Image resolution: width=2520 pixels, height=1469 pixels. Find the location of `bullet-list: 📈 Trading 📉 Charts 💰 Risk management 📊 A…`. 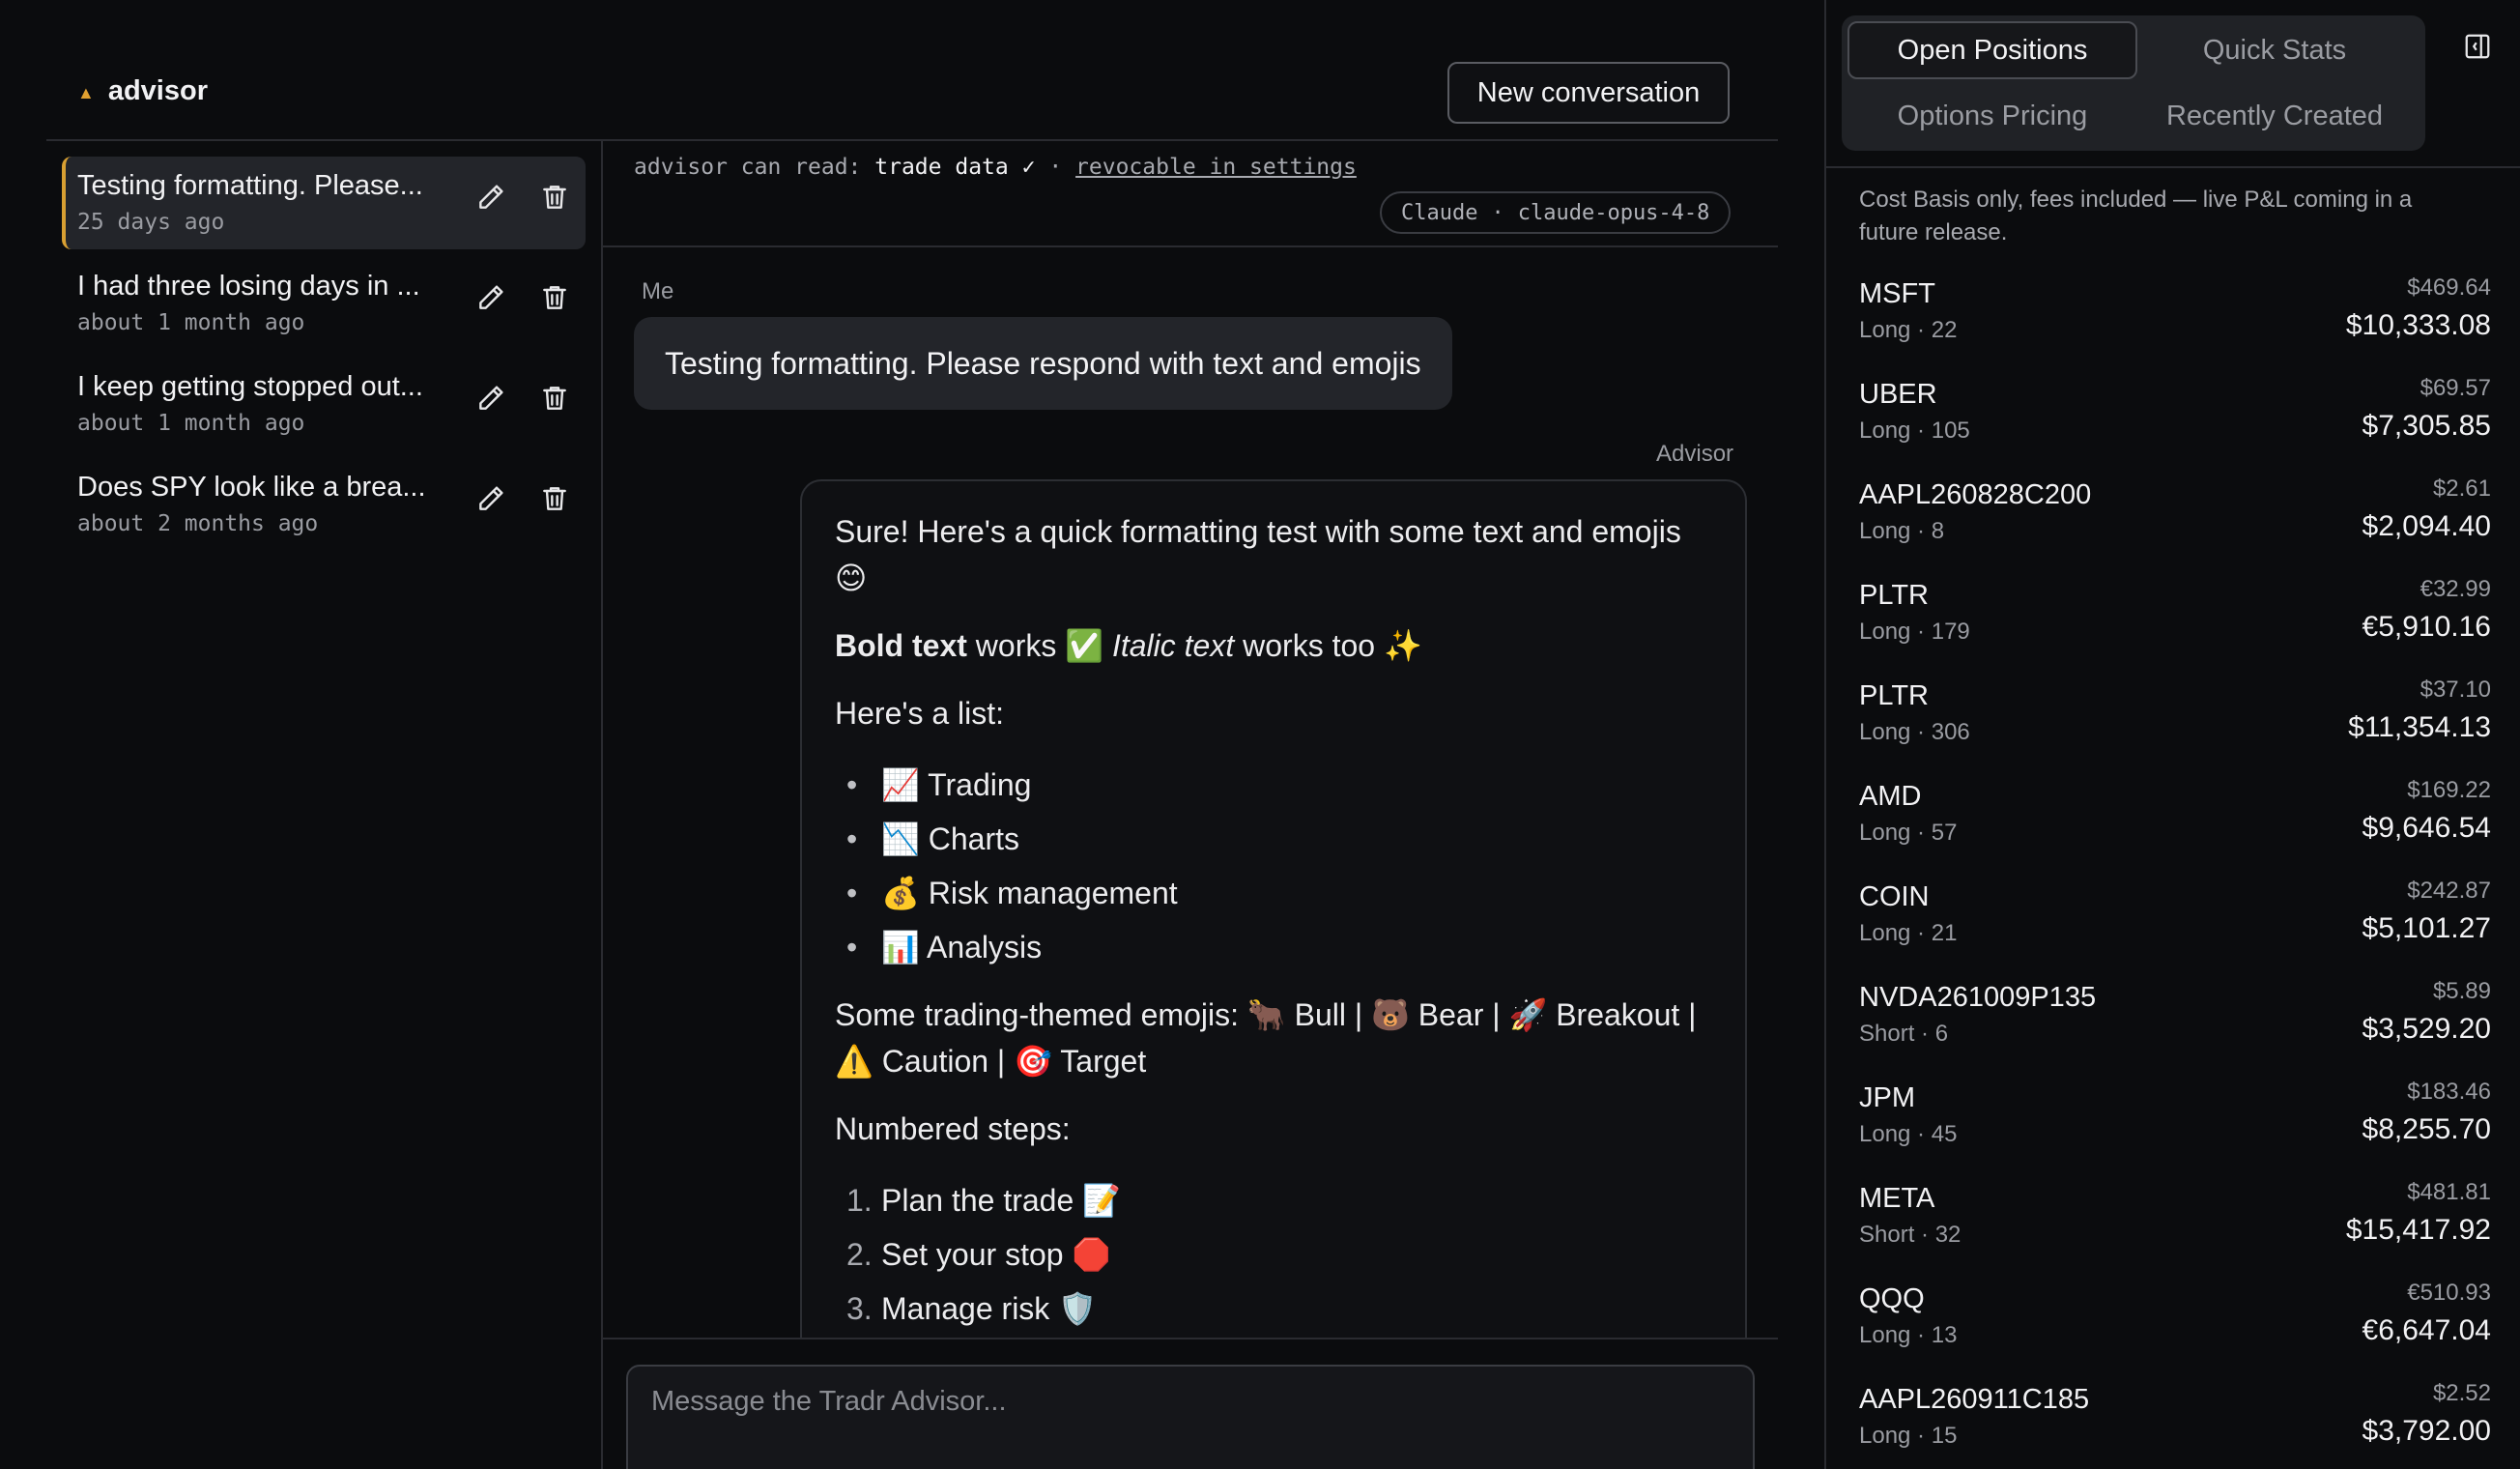

bullet-list: 📈 Trading 📉 Charts 💰 Risk management 📊 A… is located at coordinates (1274, 866).